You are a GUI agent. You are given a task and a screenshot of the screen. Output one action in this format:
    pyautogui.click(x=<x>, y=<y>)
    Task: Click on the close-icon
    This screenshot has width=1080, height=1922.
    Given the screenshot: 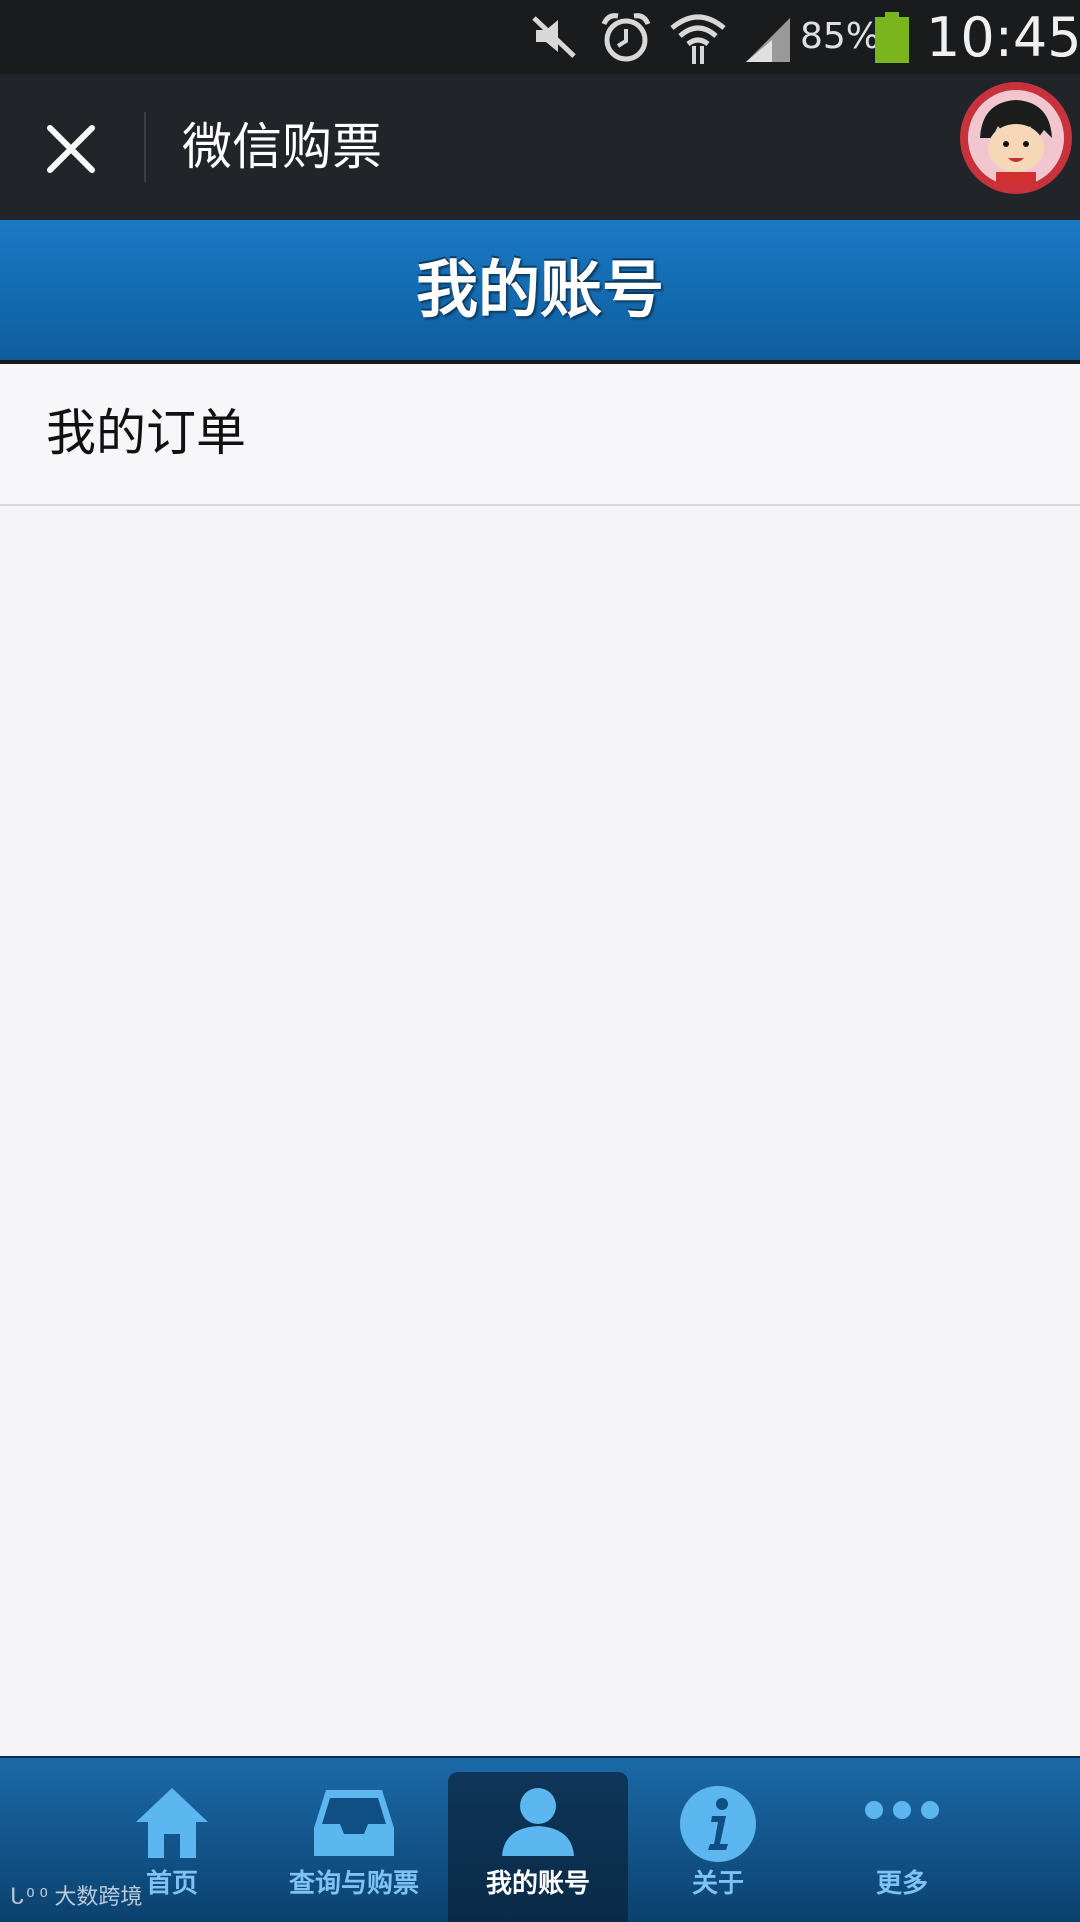 What is the action you would take?
    pyautogui.click(x=71, y=149)
    